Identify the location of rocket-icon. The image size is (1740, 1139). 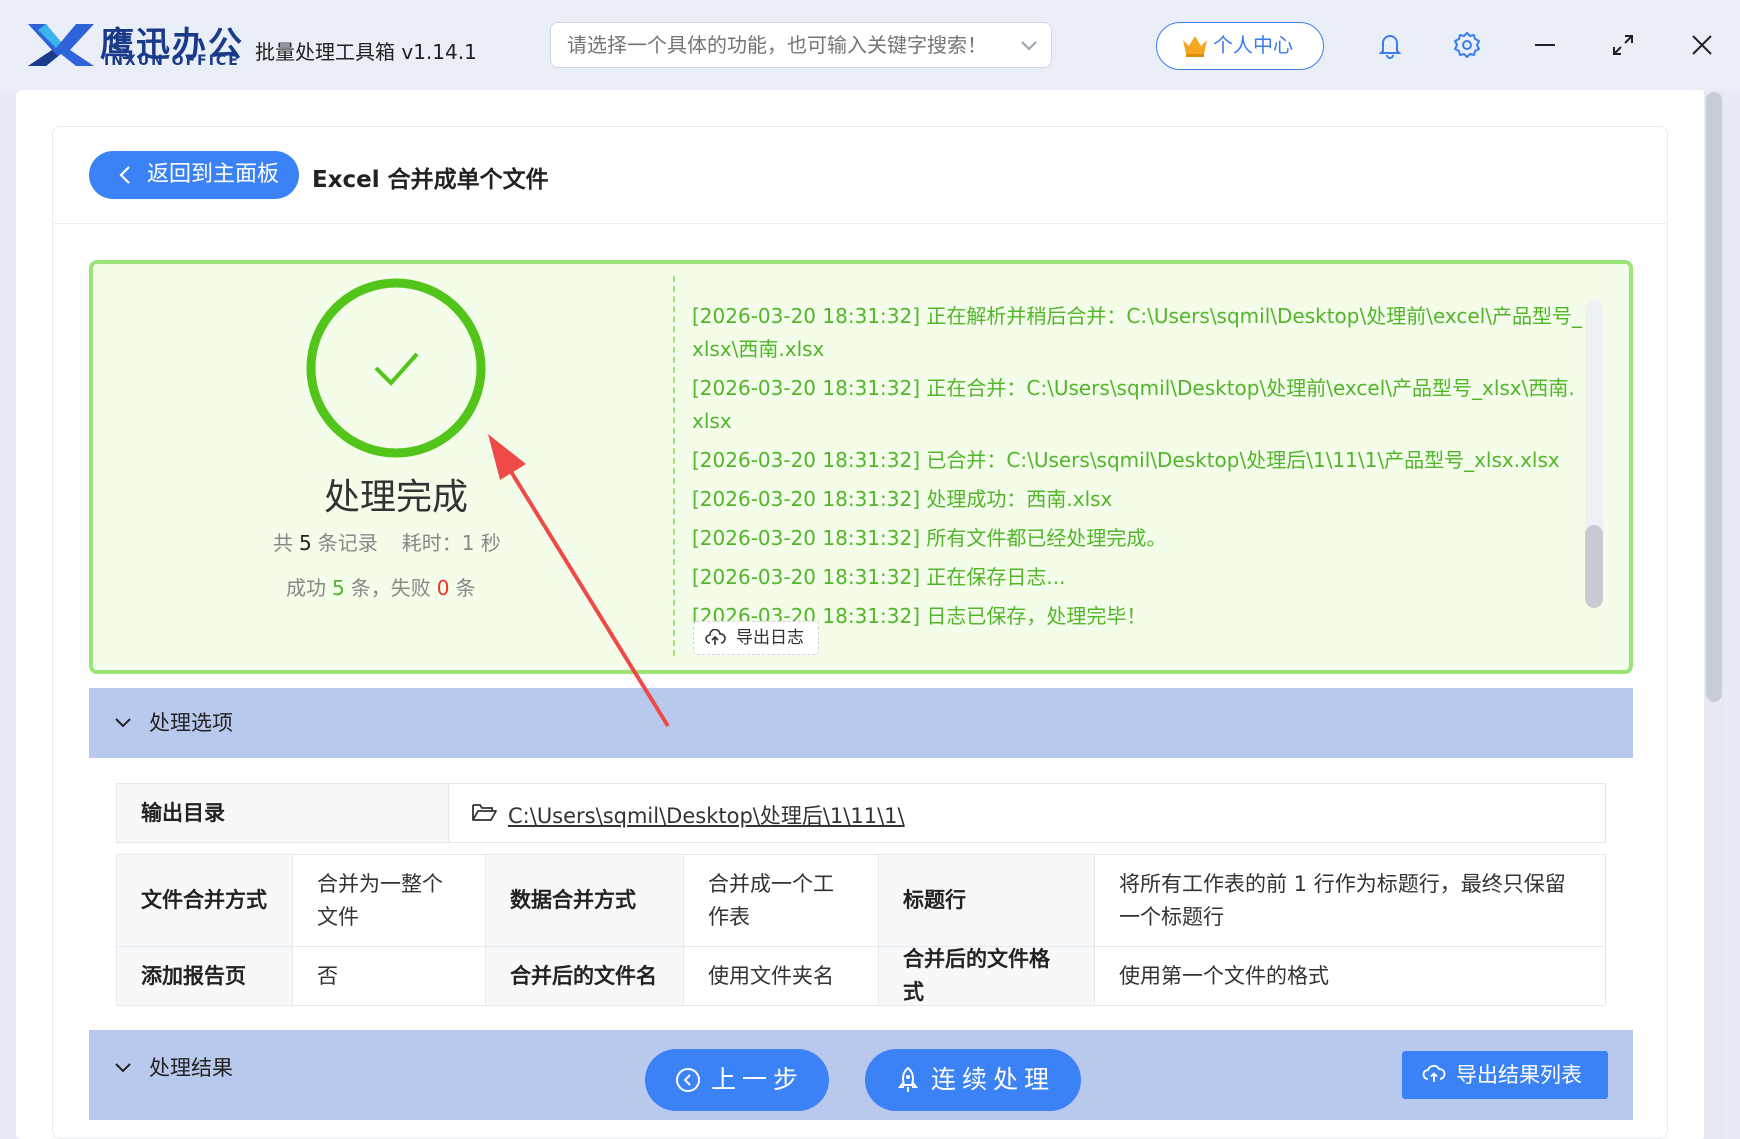
(908, 1079).